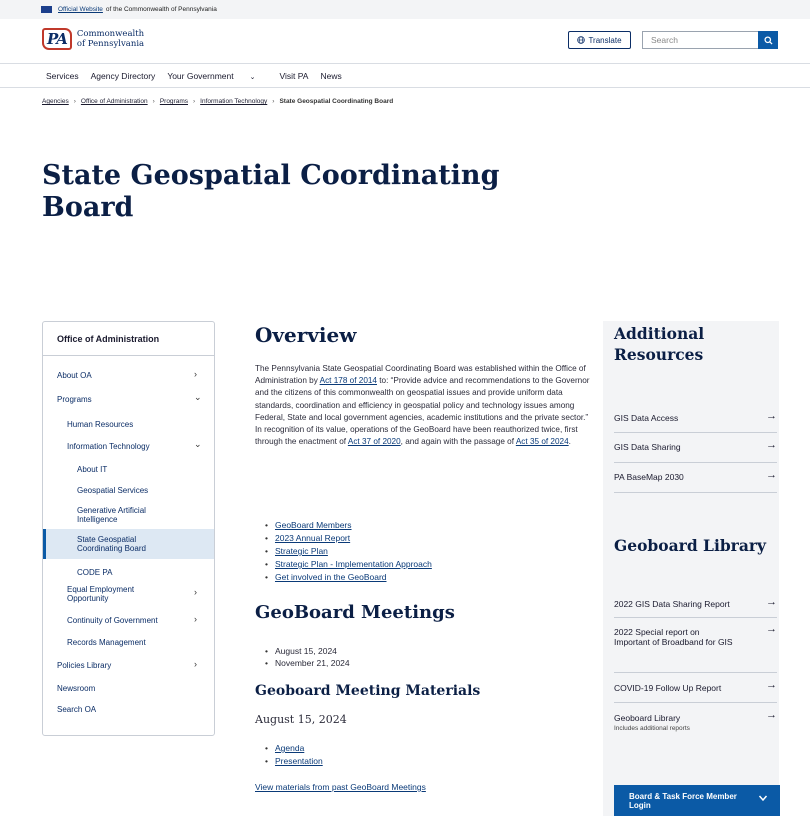 The height and width of the screenshot is (816, 810). Describe the element at coordinates (128, 470) in the screenshot. I see `sidebar-item-about-it: About IT` at that location.